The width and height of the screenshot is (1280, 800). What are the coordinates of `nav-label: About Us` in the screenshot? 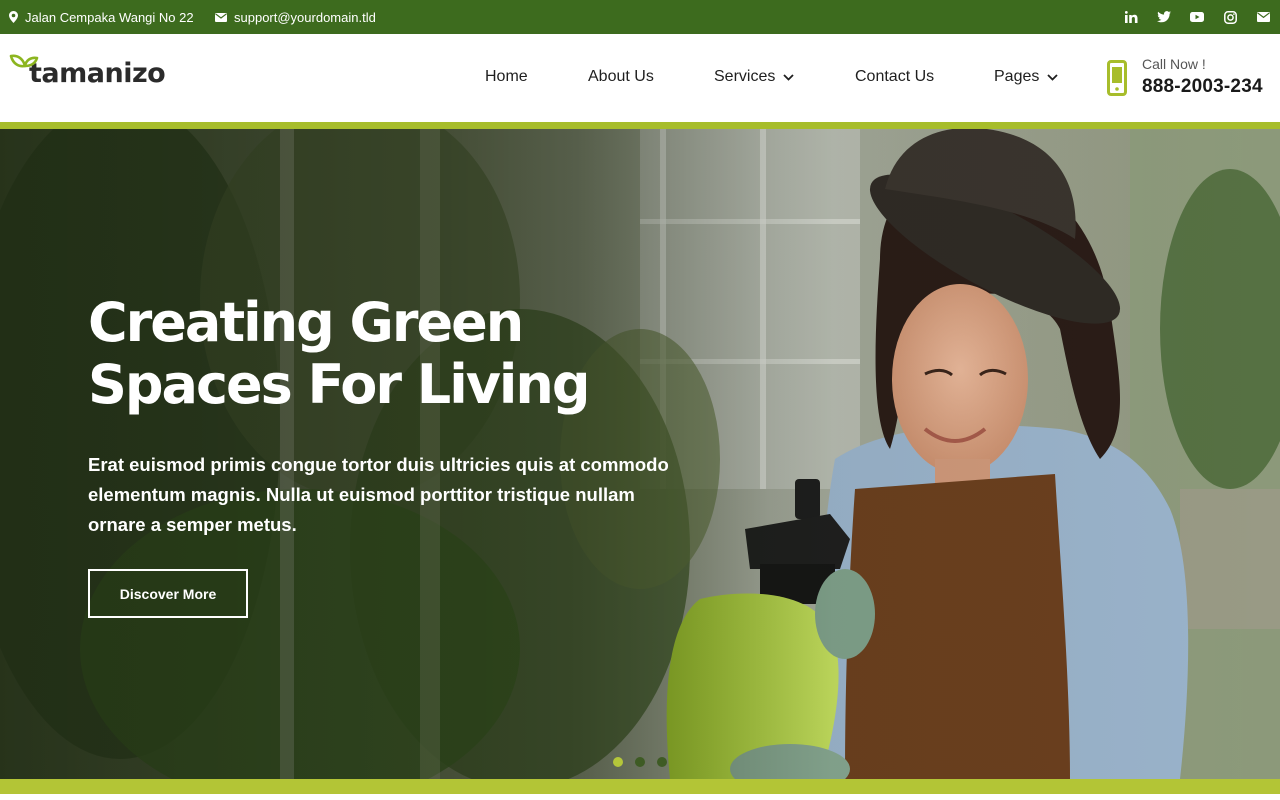 It's located at (621, 76).